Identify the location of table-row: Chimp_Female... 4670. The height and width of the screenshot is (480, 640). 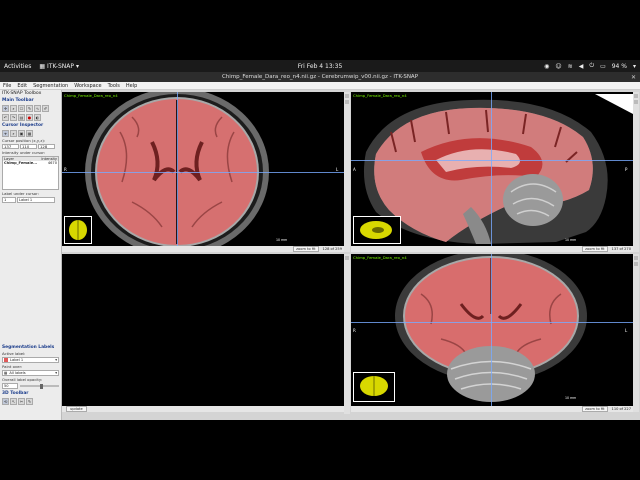
(30, 163).